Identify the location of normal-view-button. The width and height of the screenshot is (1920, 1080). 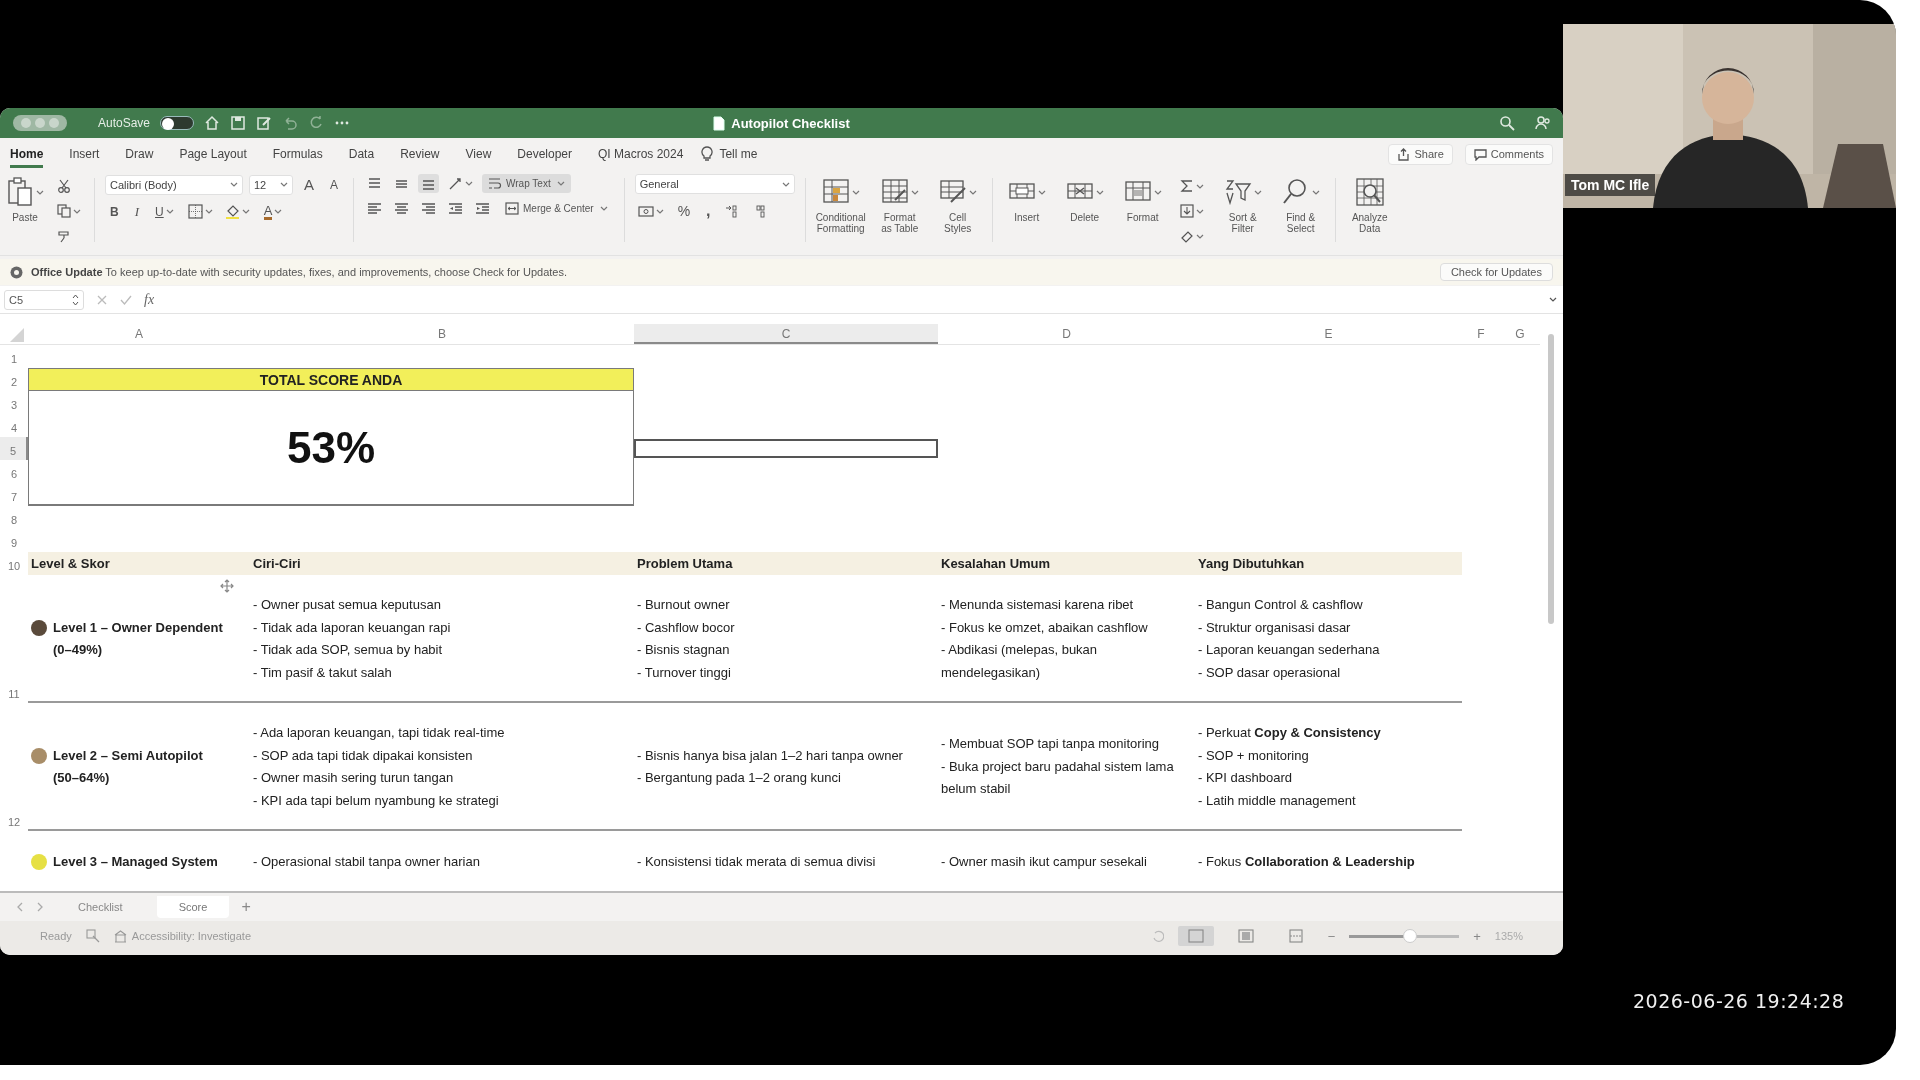
(1195, 936).